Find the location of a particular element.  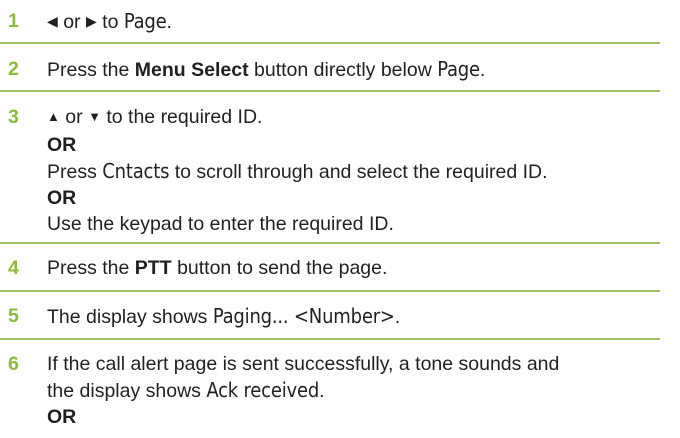

right-triangle-icon: ▶ is located at coordinates (91, 21).